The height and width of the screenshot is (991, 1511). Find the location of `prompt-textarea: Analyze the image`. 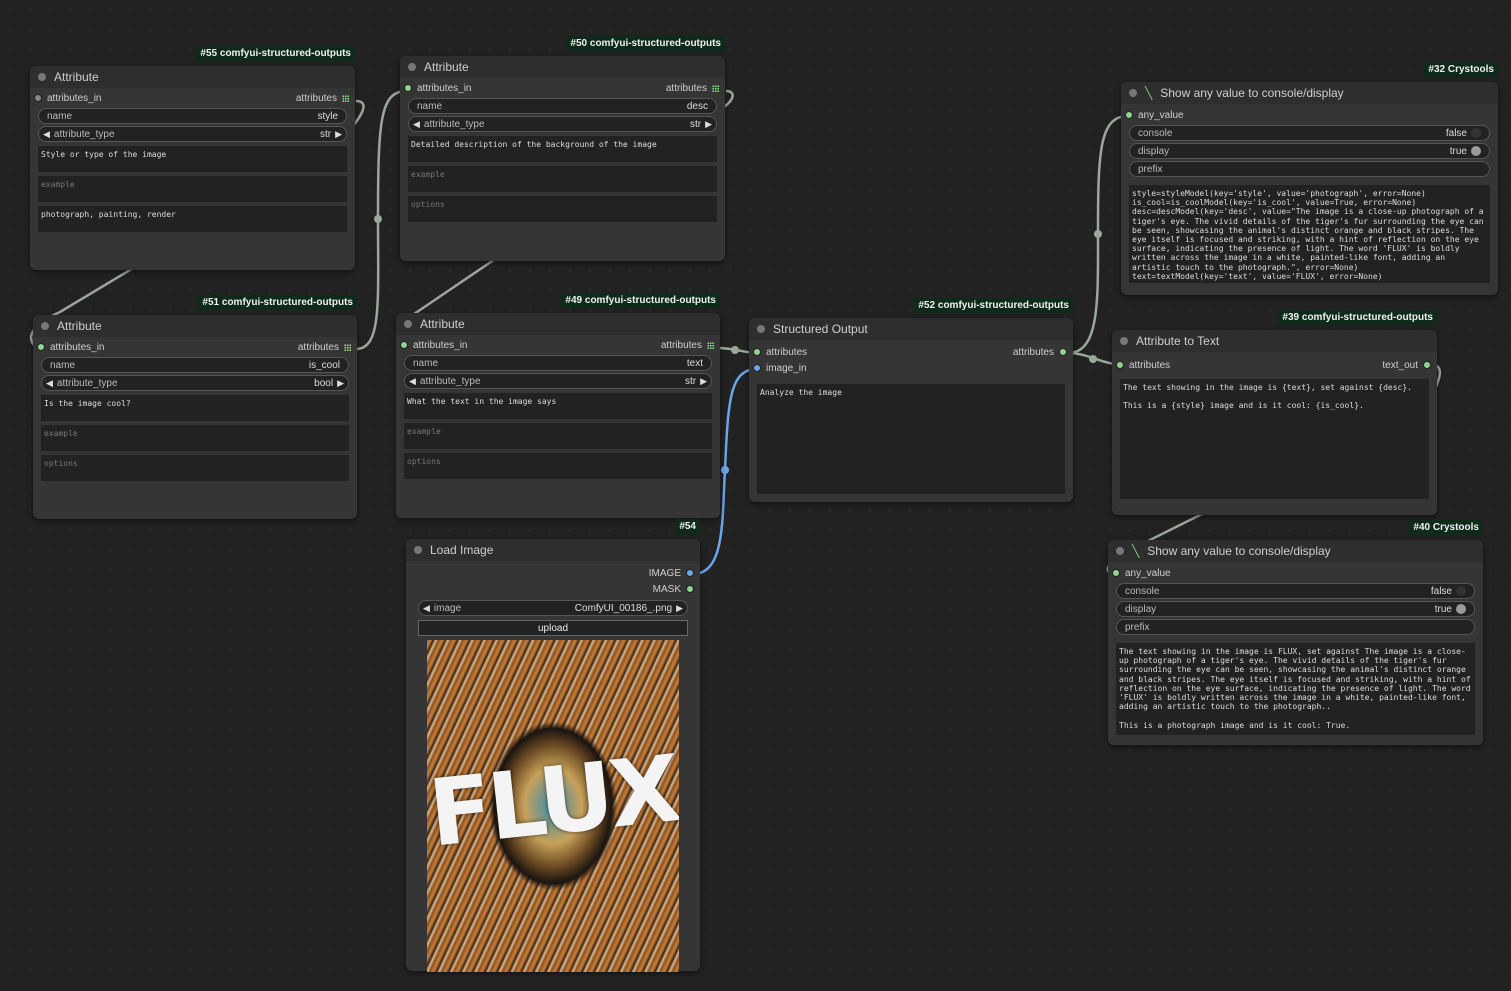

prompt-textarea: Analyze the image is located at coordinates (911, 439).